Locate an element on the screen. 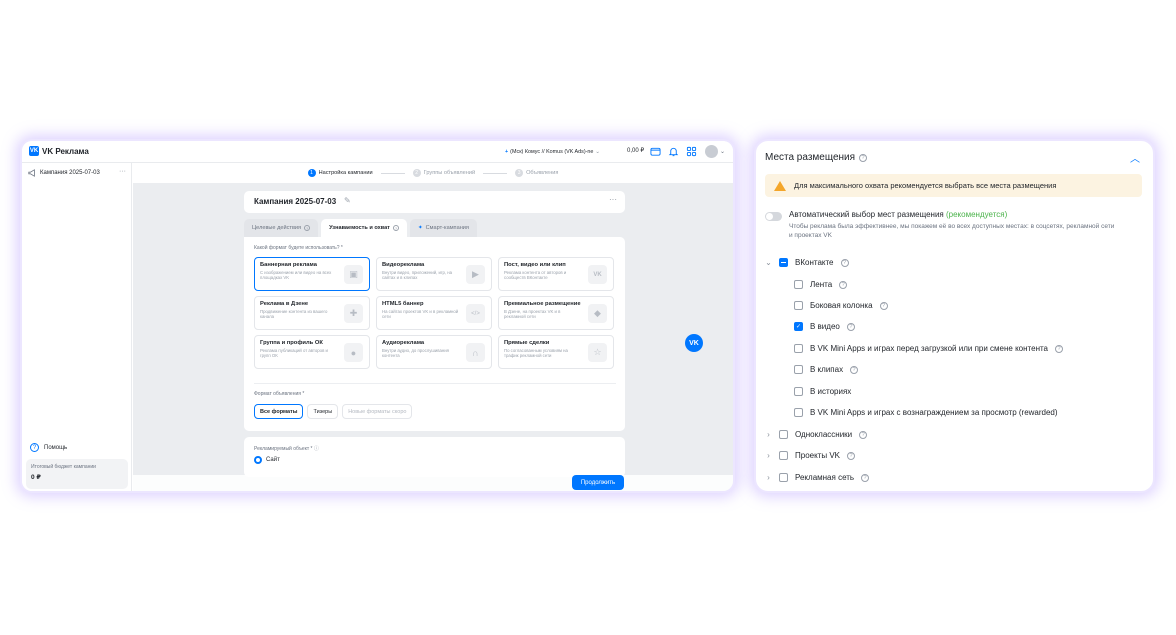 This screenshot has height=635, width=1176. auto-placement-toggle is located at coordinates (773, 216).